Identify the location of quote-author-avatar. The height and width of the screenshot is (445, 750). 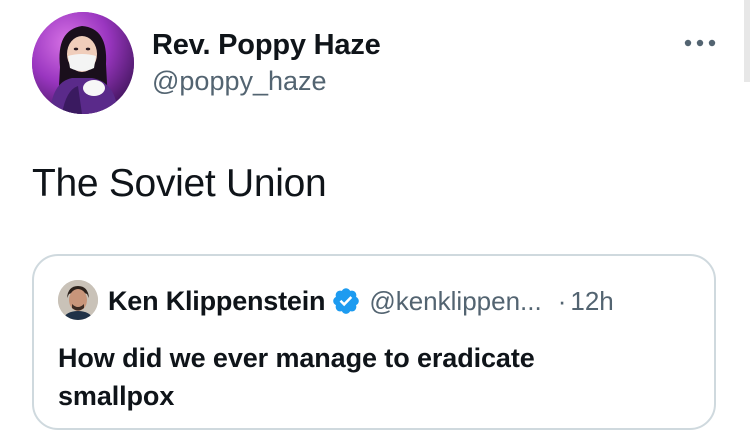
(78, 300).